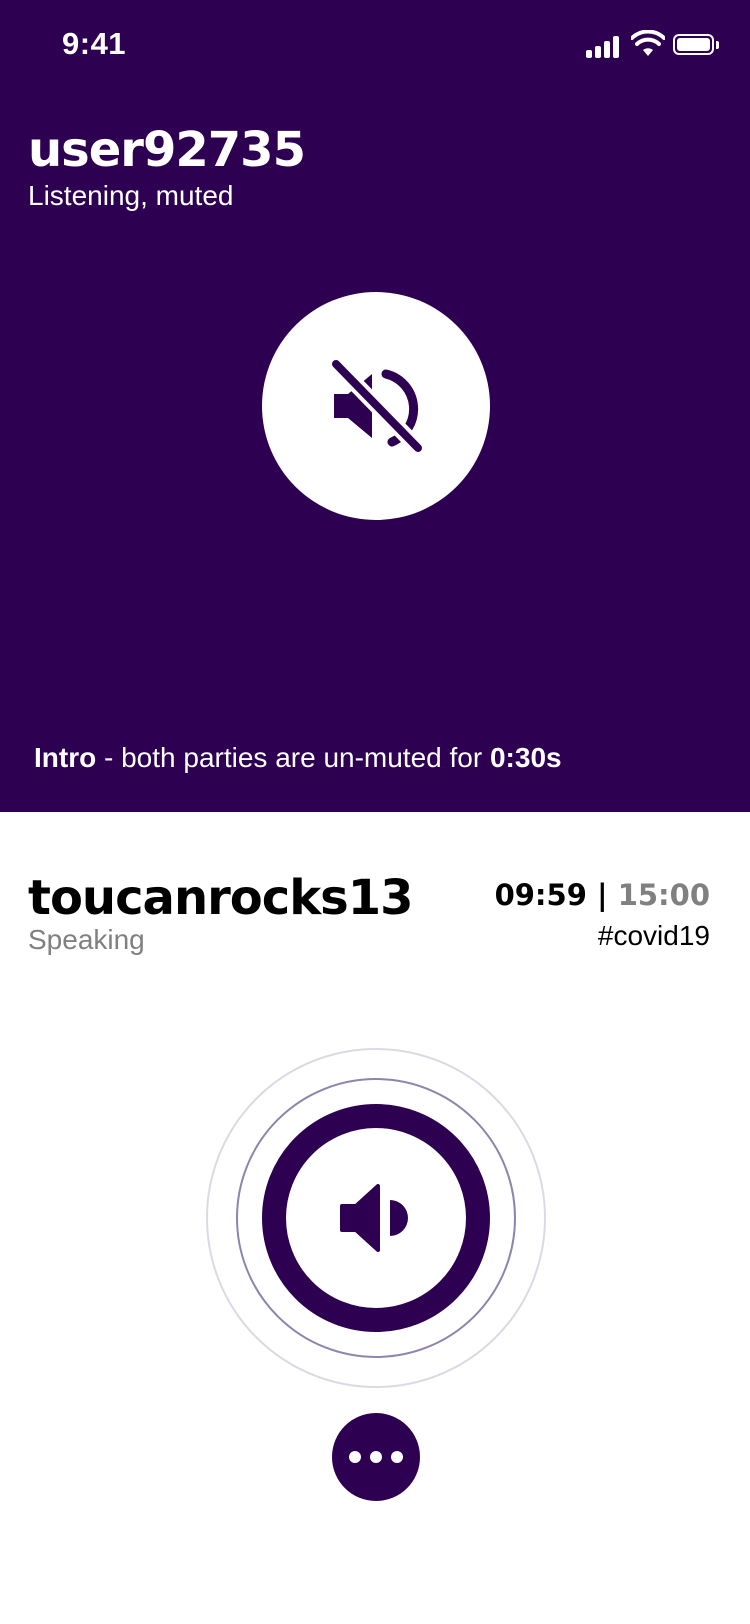  What do you see at coordinates (648, 43) in the screenshot?
I see `wifi-icon` at bounding box center [648, 43].